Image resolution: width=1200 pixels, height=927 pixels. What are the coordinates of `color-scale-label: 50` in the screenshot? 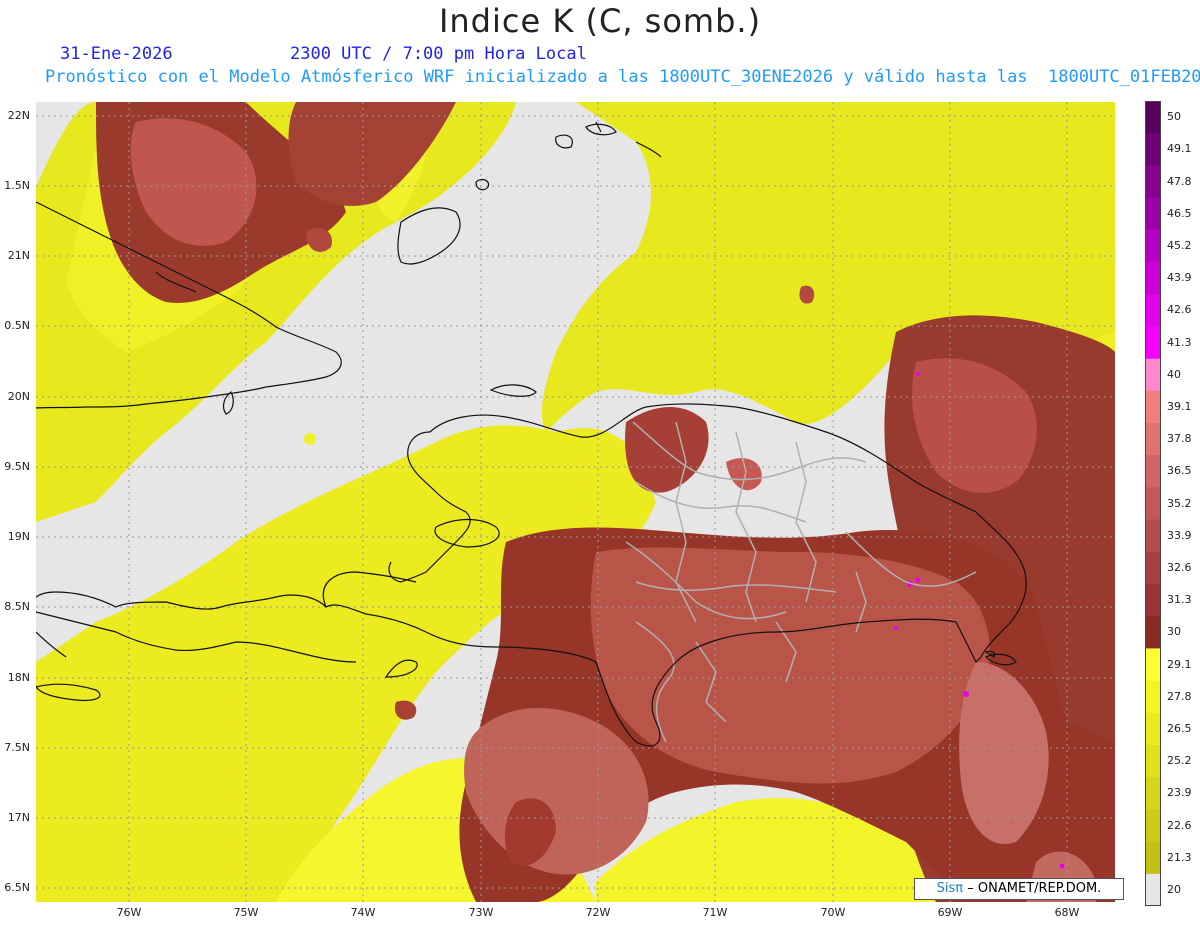 It's located at (1174, 117).